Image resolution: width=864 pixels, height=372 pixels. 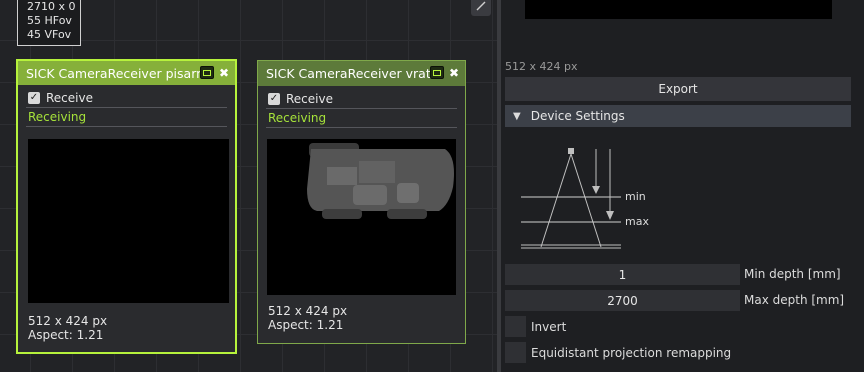 What do you see at coordinates (637, 221) in the screenshot?
I see `max-label: max` at bounding box center [637, 221].